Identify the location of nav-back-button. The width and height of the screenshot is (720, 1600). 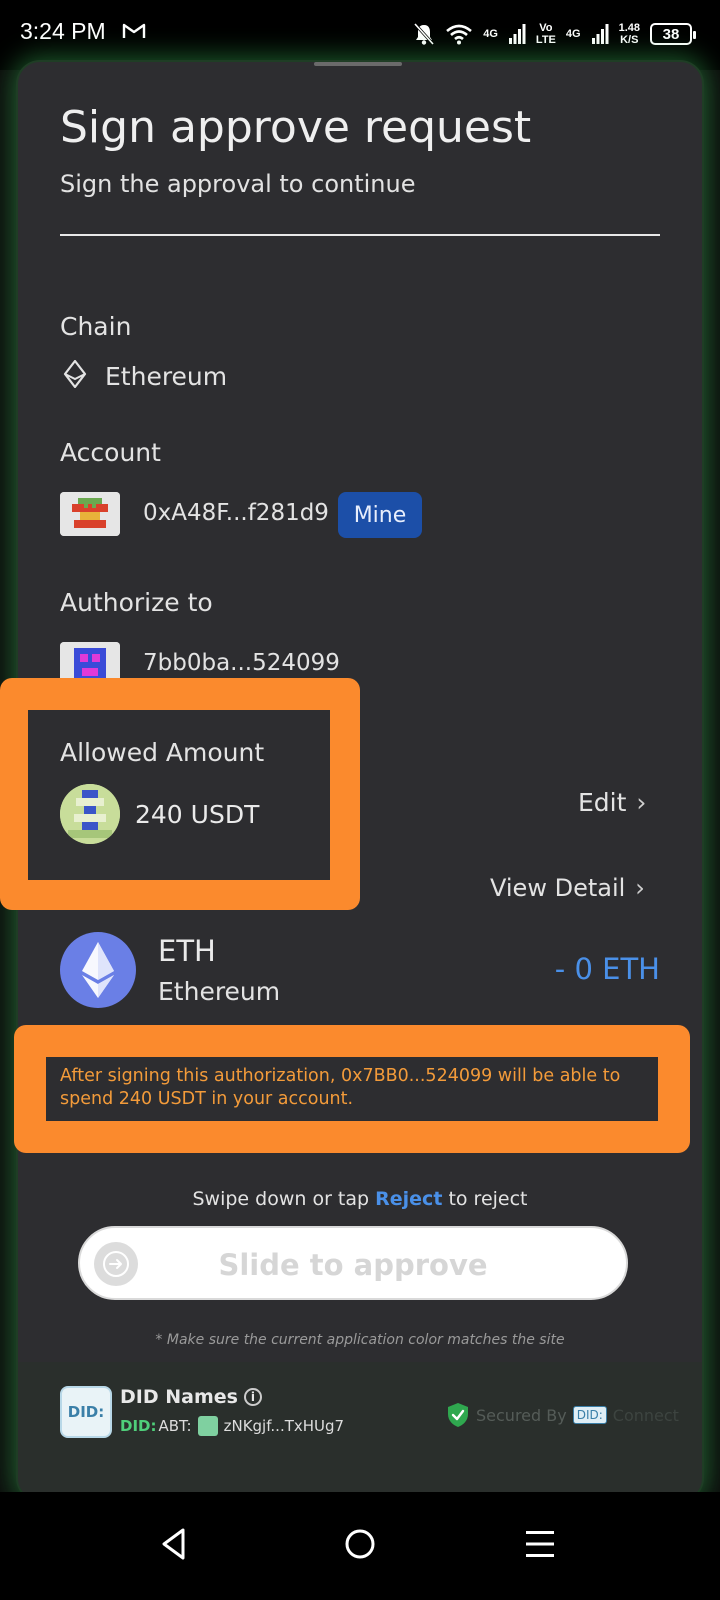
(174, 1544).